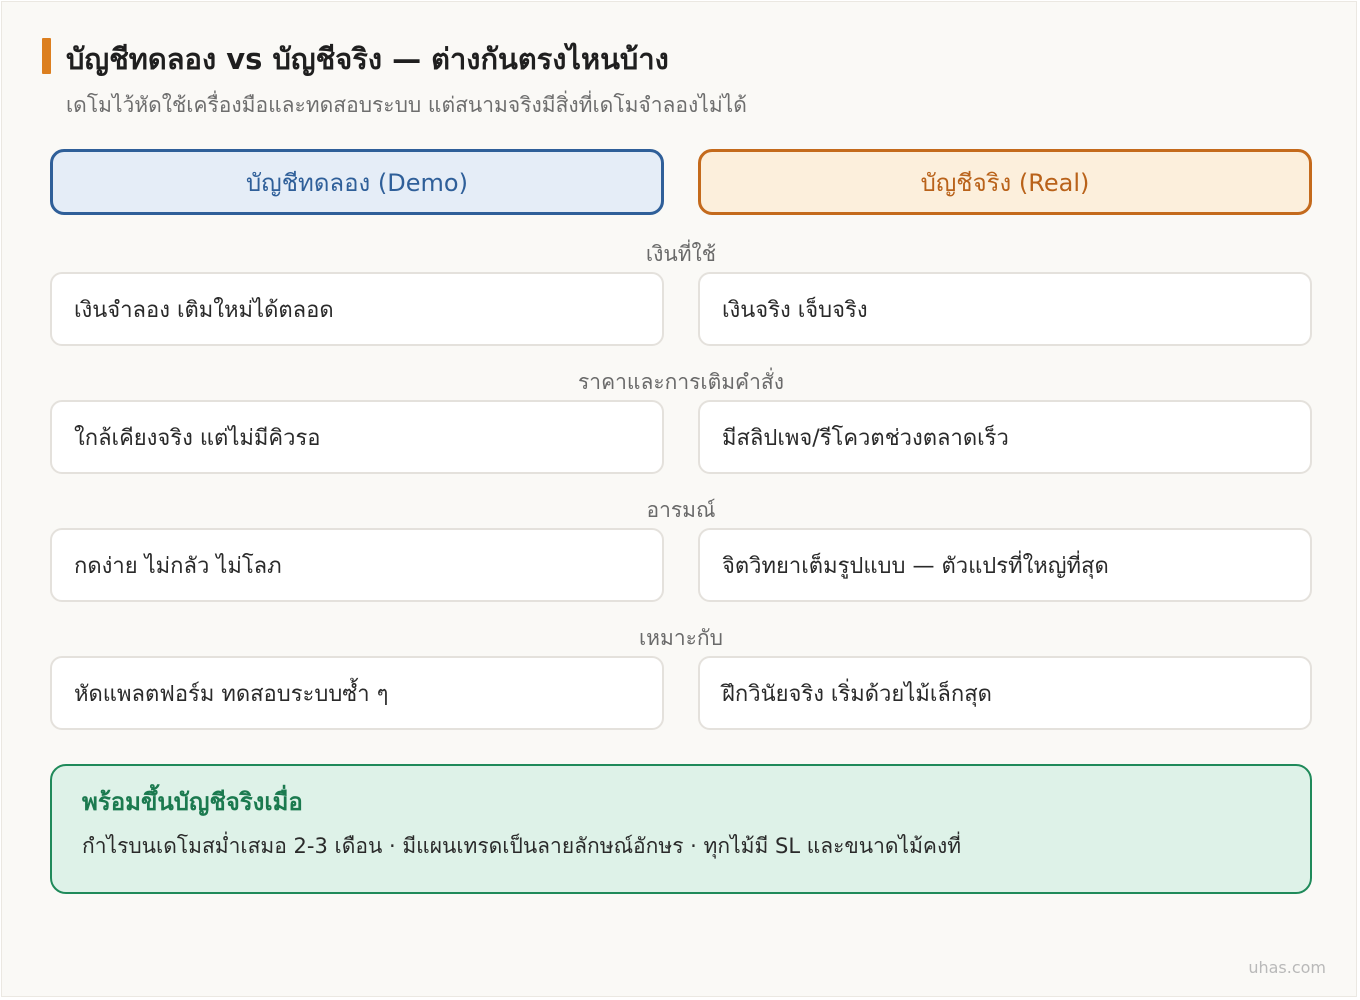 The height and width of the screenshot is (1000, 1360). Describe the element at coordinates (1287, 967) in the screenshot. I see `watermark: uhas.com` at that location.